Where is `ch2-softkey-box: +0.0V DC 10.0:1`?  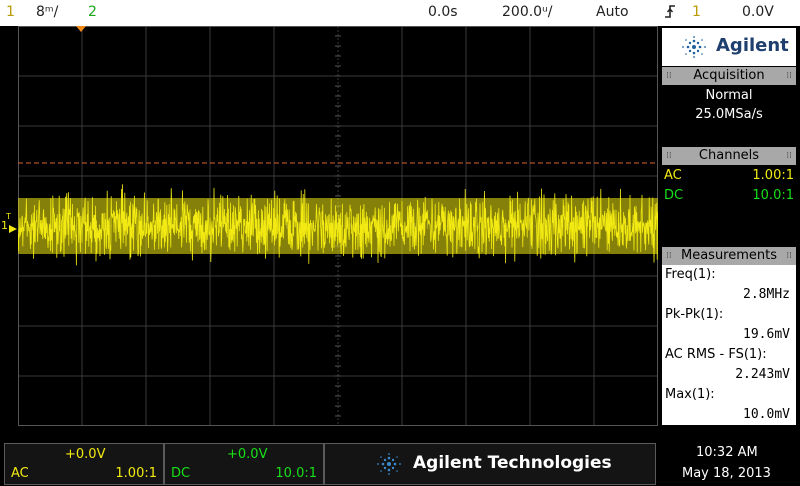
ch2-softkey-box: +0.0V DC 10.0:1 is located at coordinates (244, 464).